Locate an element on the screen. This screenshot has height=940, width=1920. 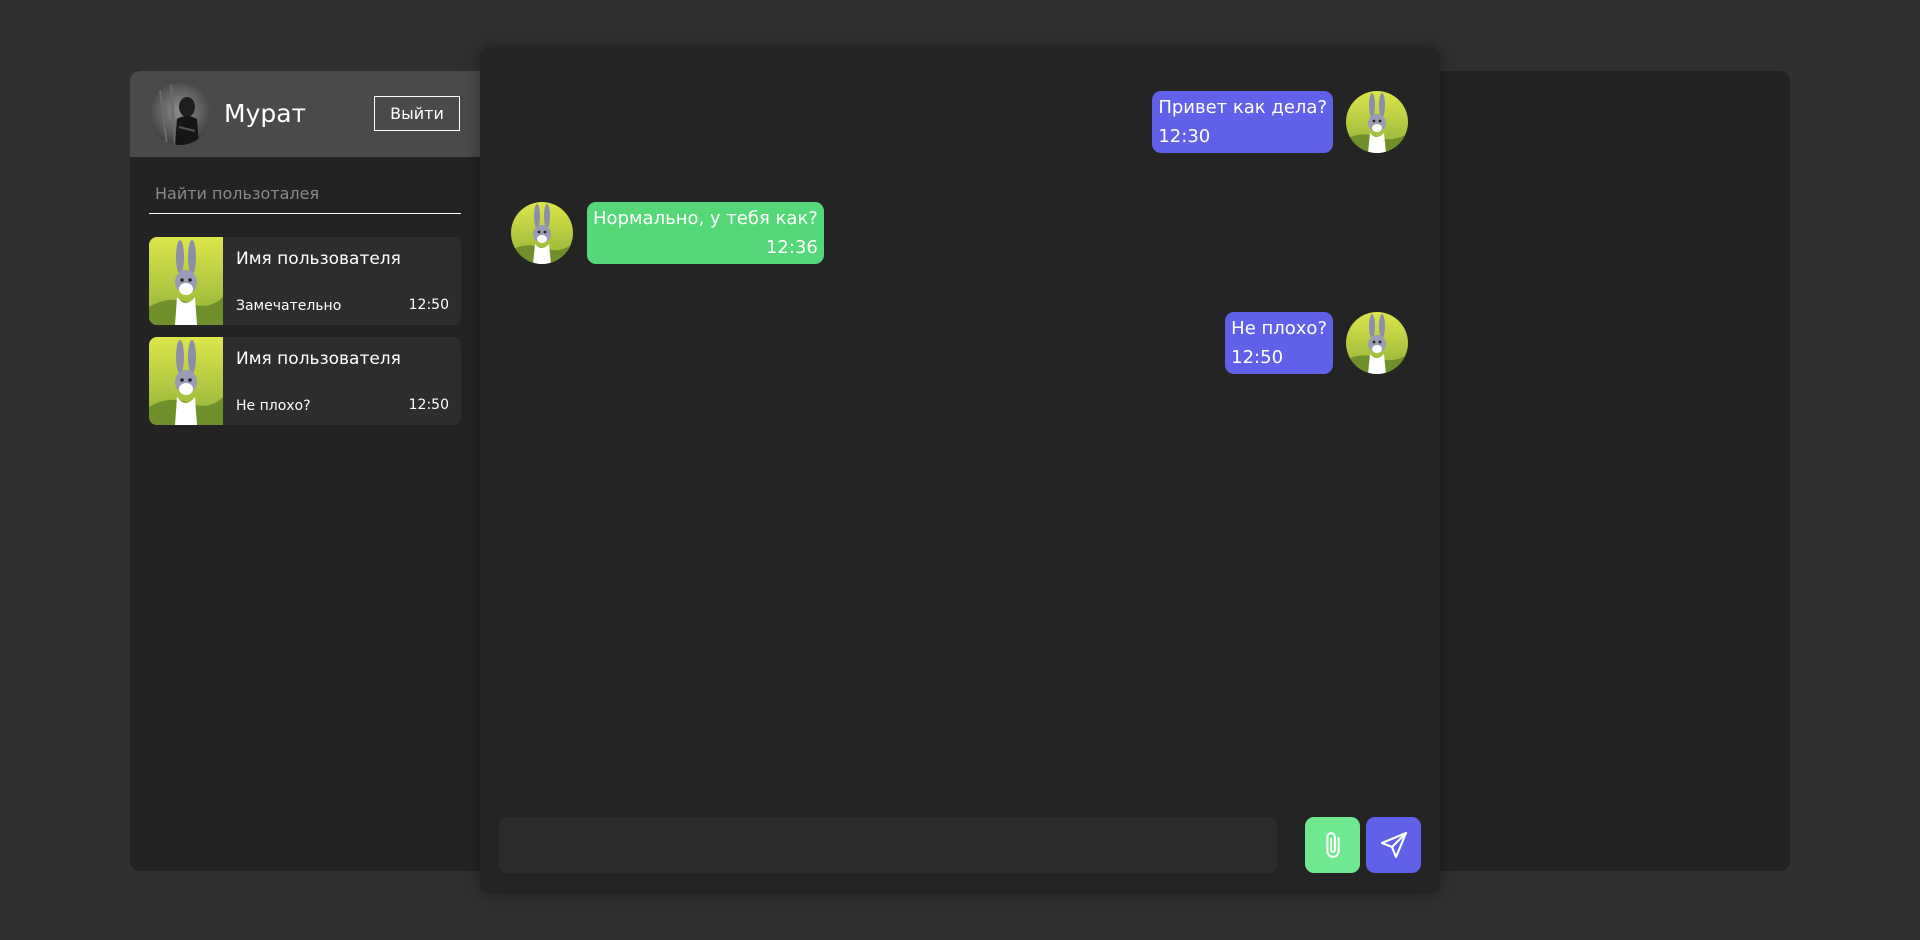
message-bubble-outgoing: Не плохо? 12:50 is located at coordinates (1279, 343).